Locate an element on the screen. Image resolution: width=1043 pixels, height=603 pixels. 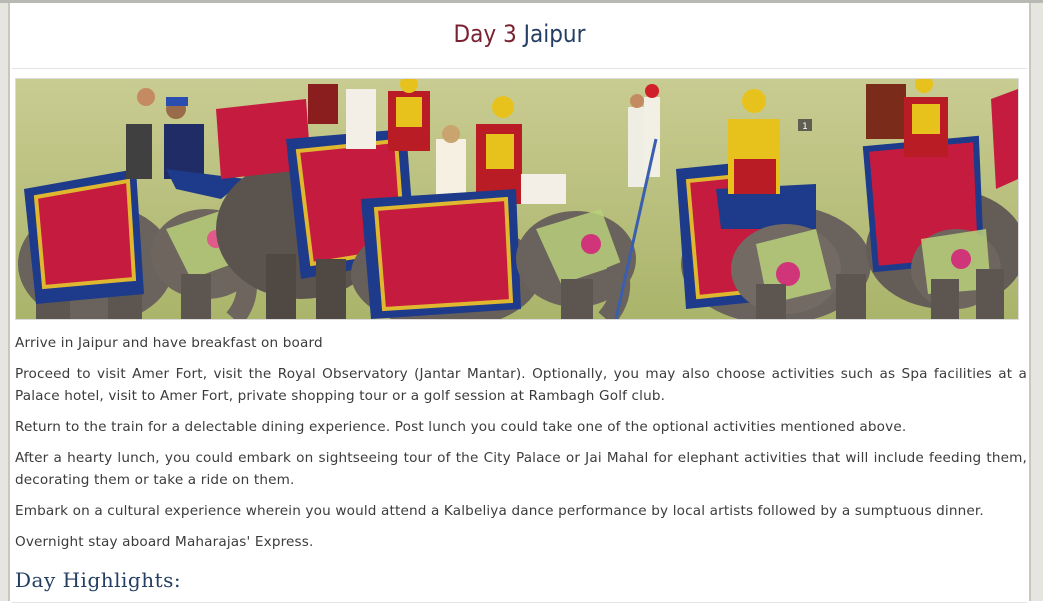
photo-badge: 1 is located at coordinates (805, 125).